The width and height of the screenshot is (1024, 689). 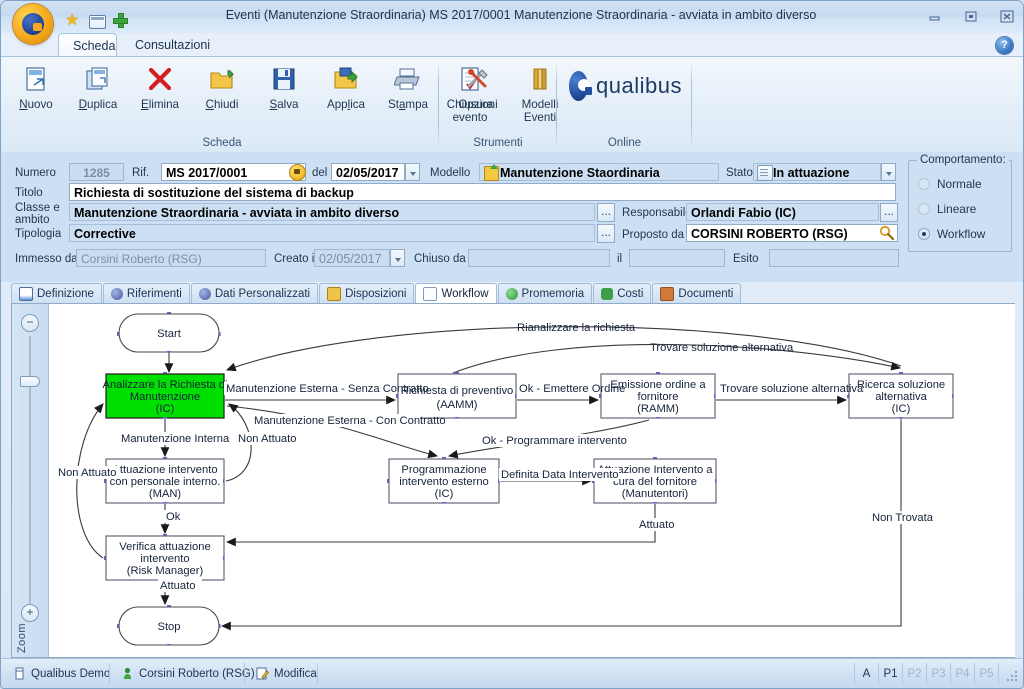 I want to click on page-tab-label: Disposizioni, so click(x=376, y=293).